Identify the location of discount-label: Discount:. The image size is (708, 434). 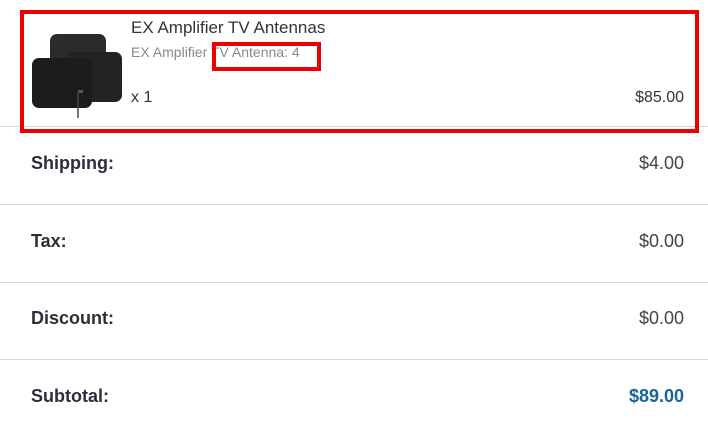
(72, 318).